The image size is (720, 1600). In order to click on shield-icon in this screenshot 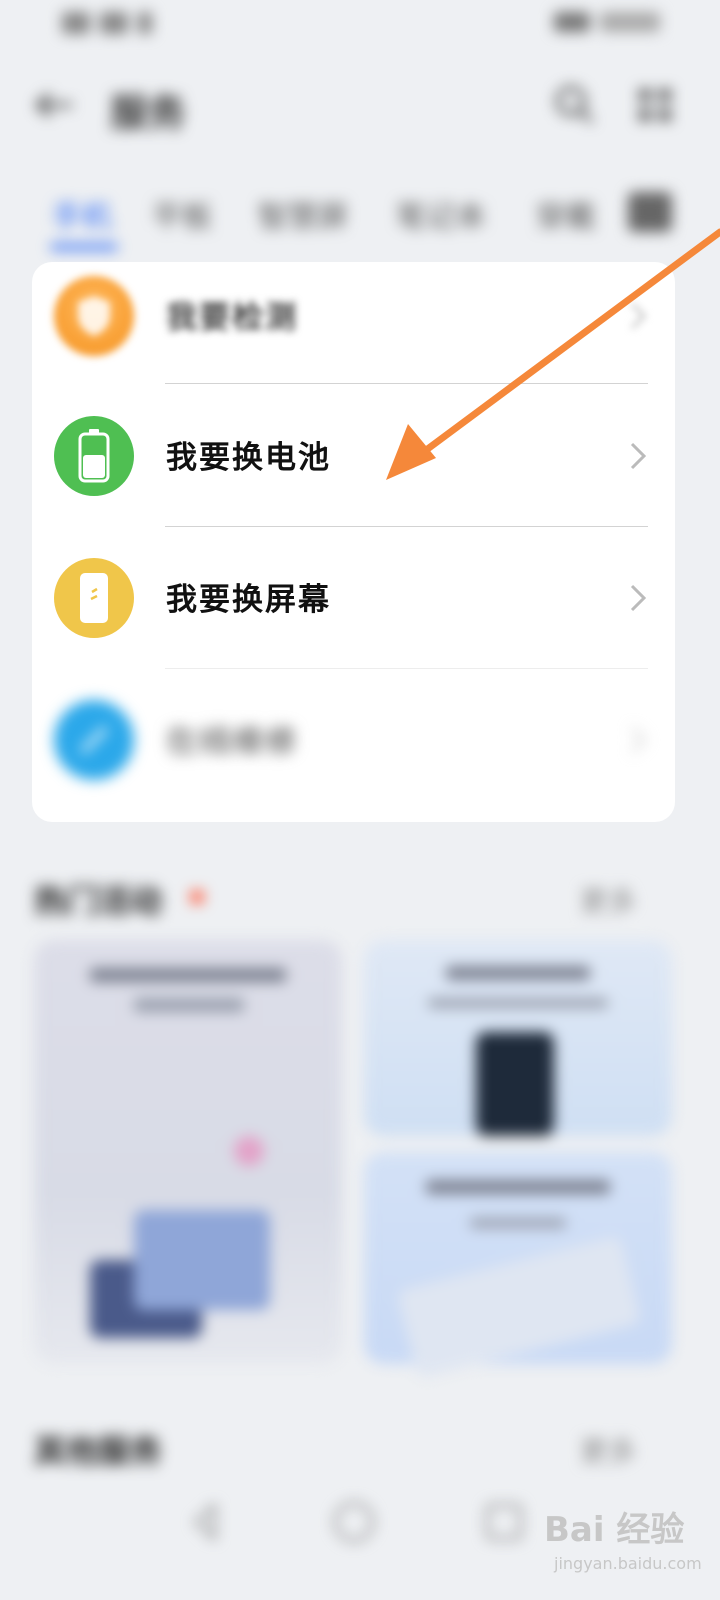, I will do `click(94, 316)`.